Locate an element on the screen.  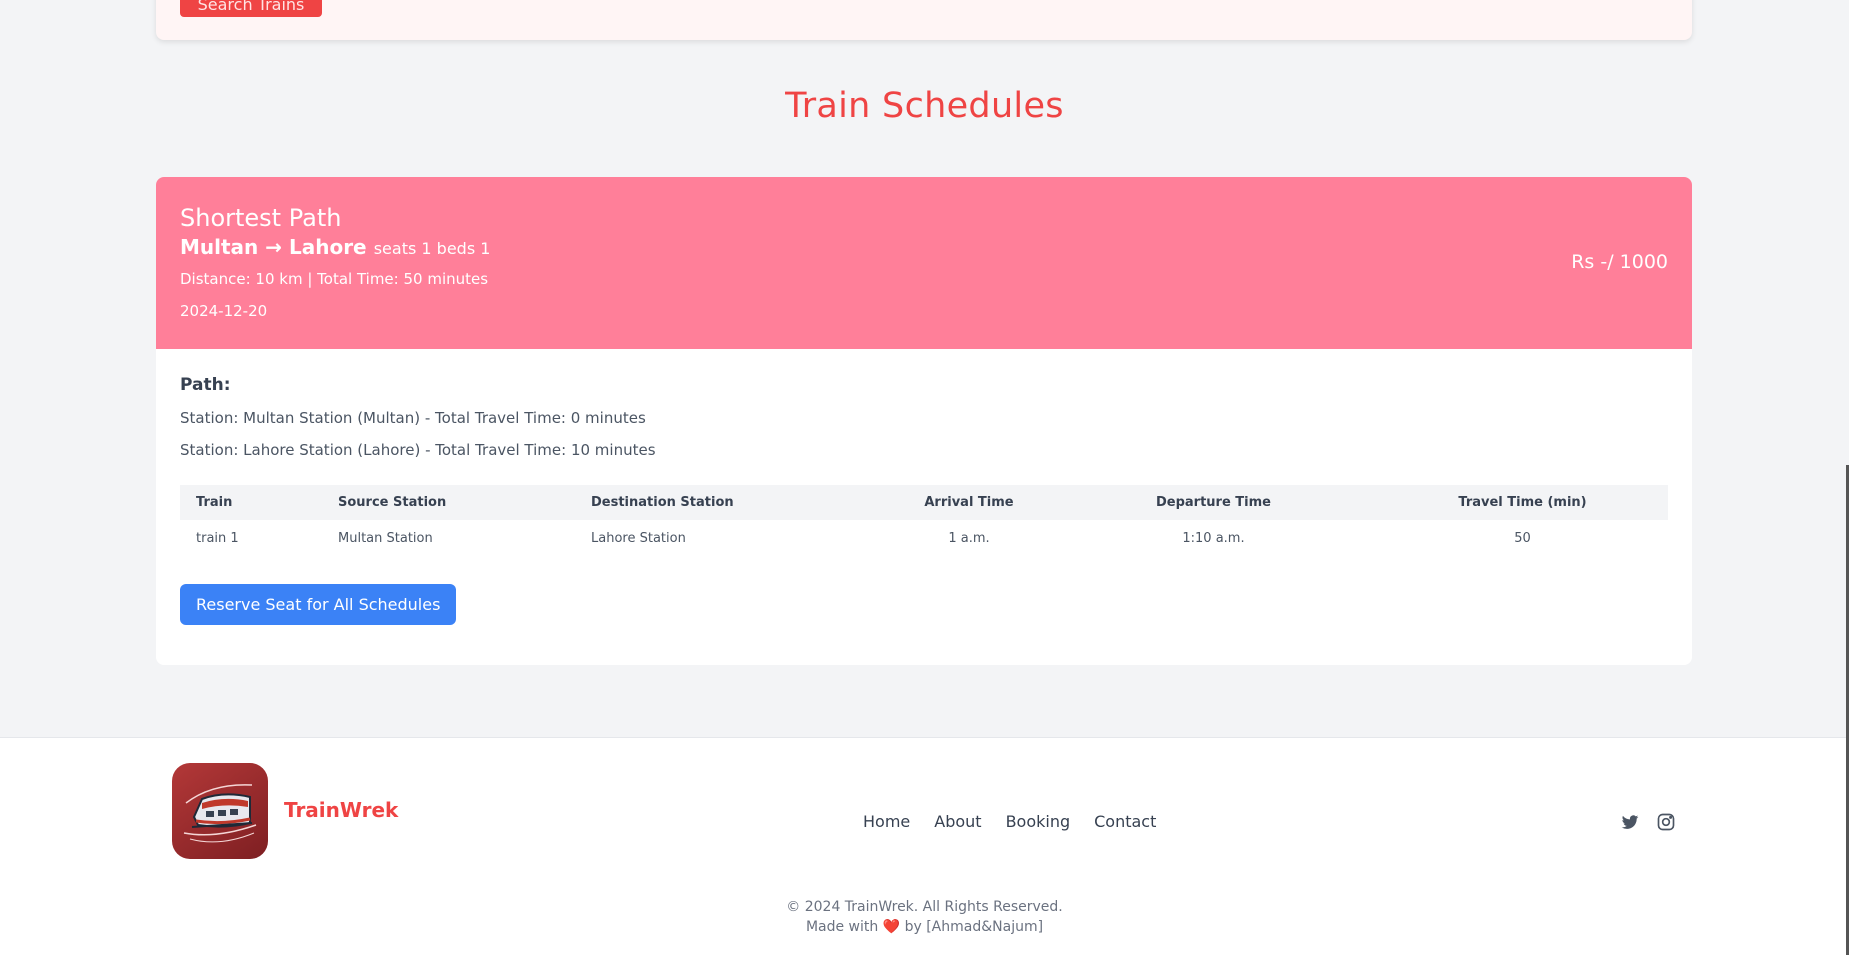
footer-link-booking: Booking is located at coordinates (1038, 821).